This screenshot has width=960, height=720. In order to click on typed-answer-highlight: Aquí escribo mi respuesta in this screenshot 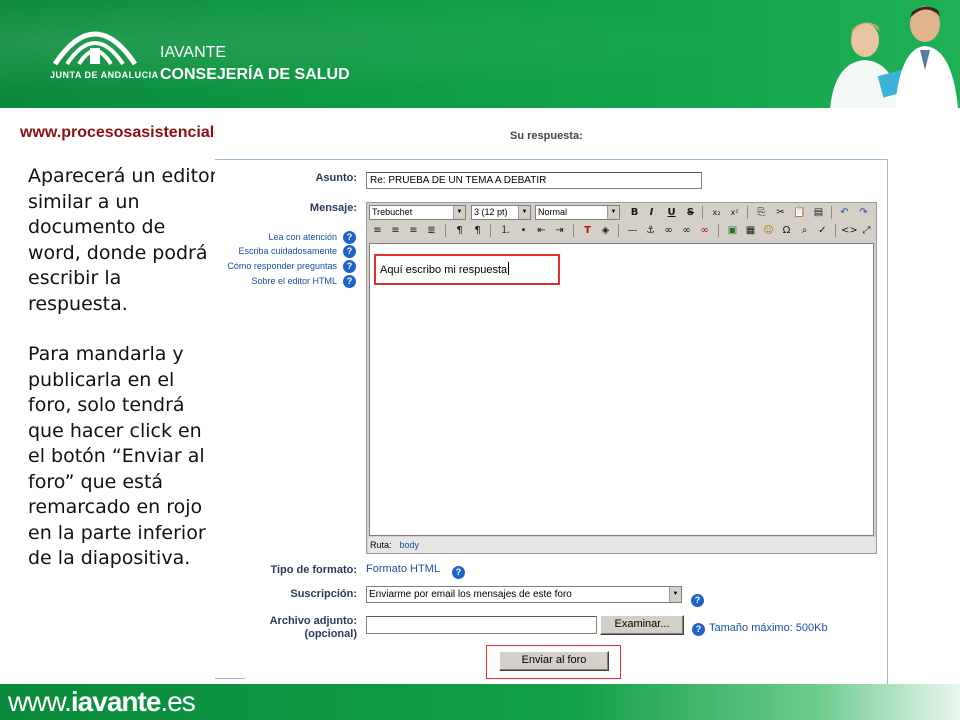, I will do `click(467, 269)`.